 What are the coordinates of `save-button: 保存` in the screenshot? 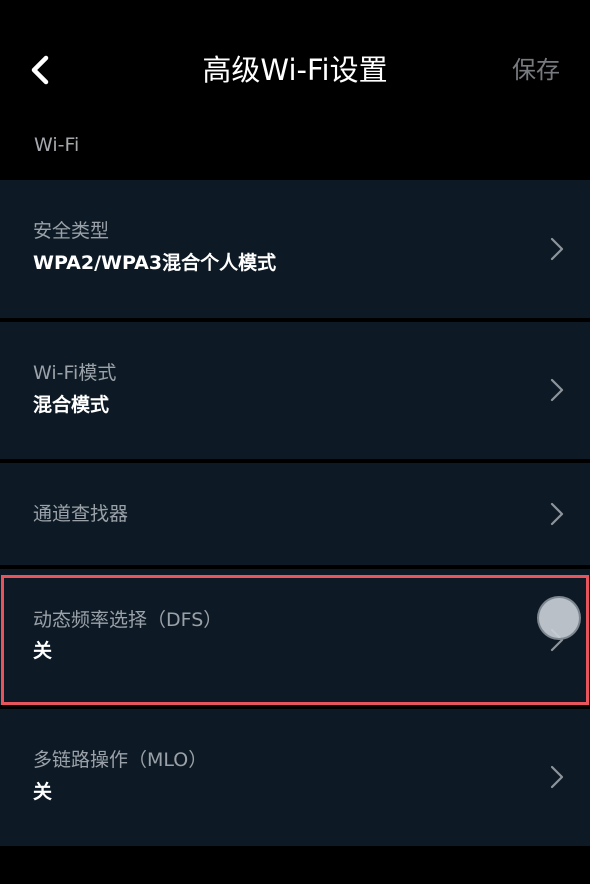 It's located at (536, 70).